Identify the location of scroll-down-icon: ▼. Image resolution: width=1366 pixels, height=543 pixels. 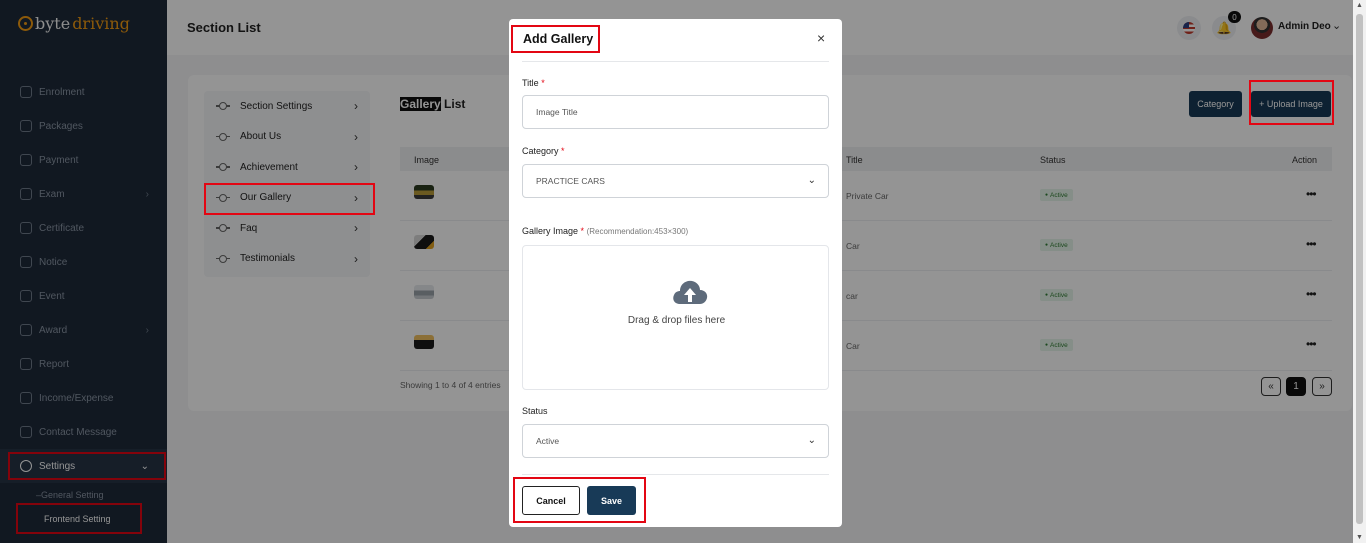
(1359, 537).